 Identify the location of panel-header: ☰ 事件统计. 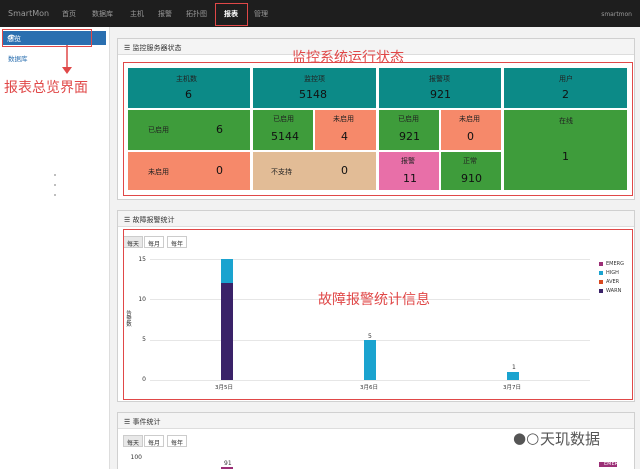
(376, 421).